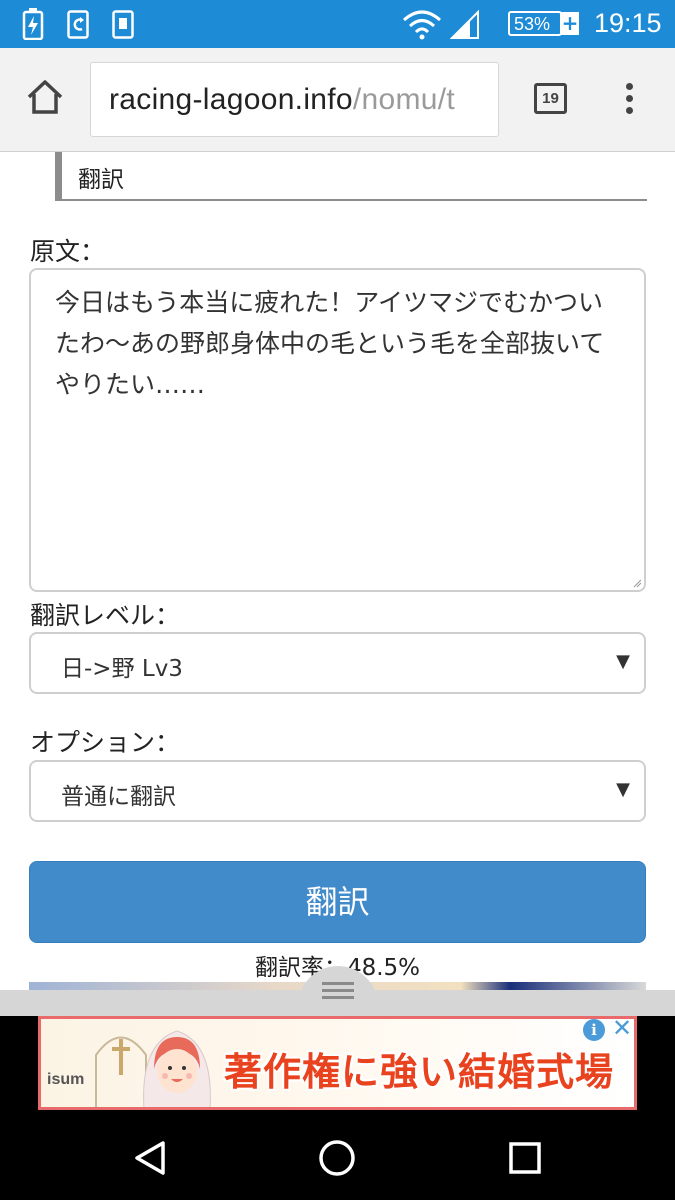 The height and width of the screenshot is (1200, 675). I want to click on level-label: 翻訳レベル：, so click(105, 615).